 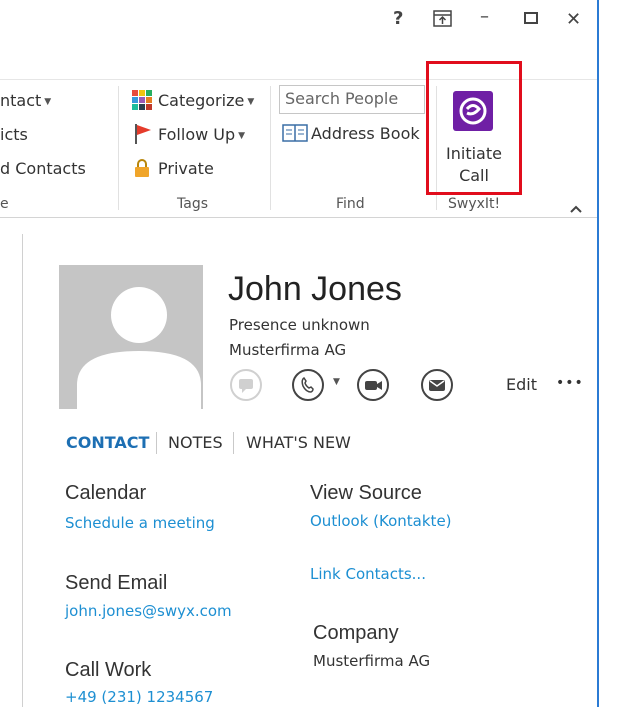 What do you see at coordinates (598, 353) in the screenshot?
I see `window-border` at bounding box center [598, 353].